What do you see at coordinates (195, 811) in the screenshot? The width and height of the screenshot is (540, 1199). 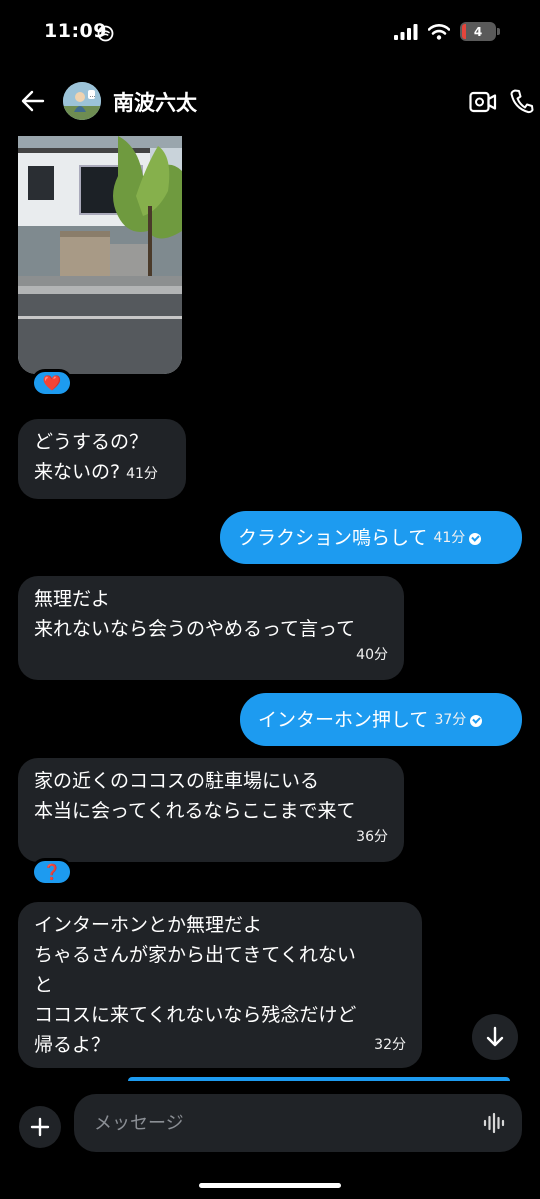 I see `message-line: 本当に会ってくれるならここまで来て` at bounding box center [195, 811].